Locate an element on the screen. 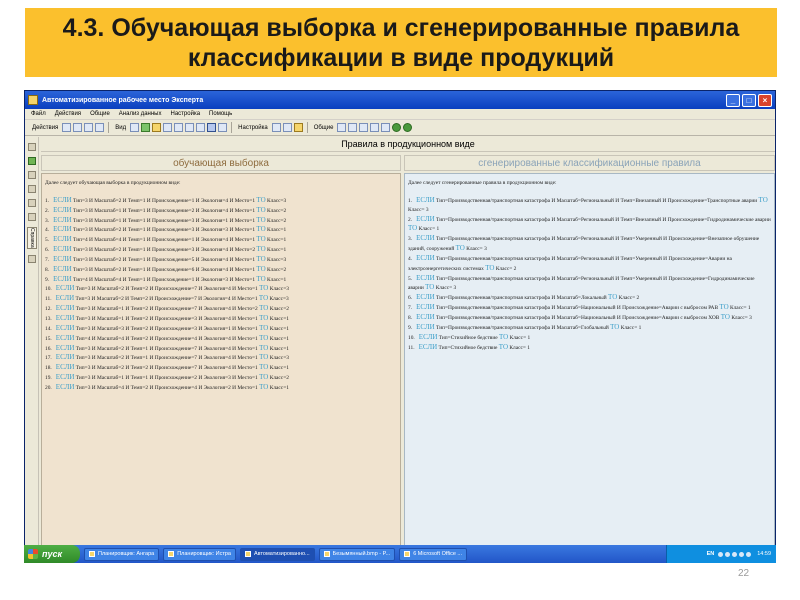  info-icon is located at coordinates (386, 127).